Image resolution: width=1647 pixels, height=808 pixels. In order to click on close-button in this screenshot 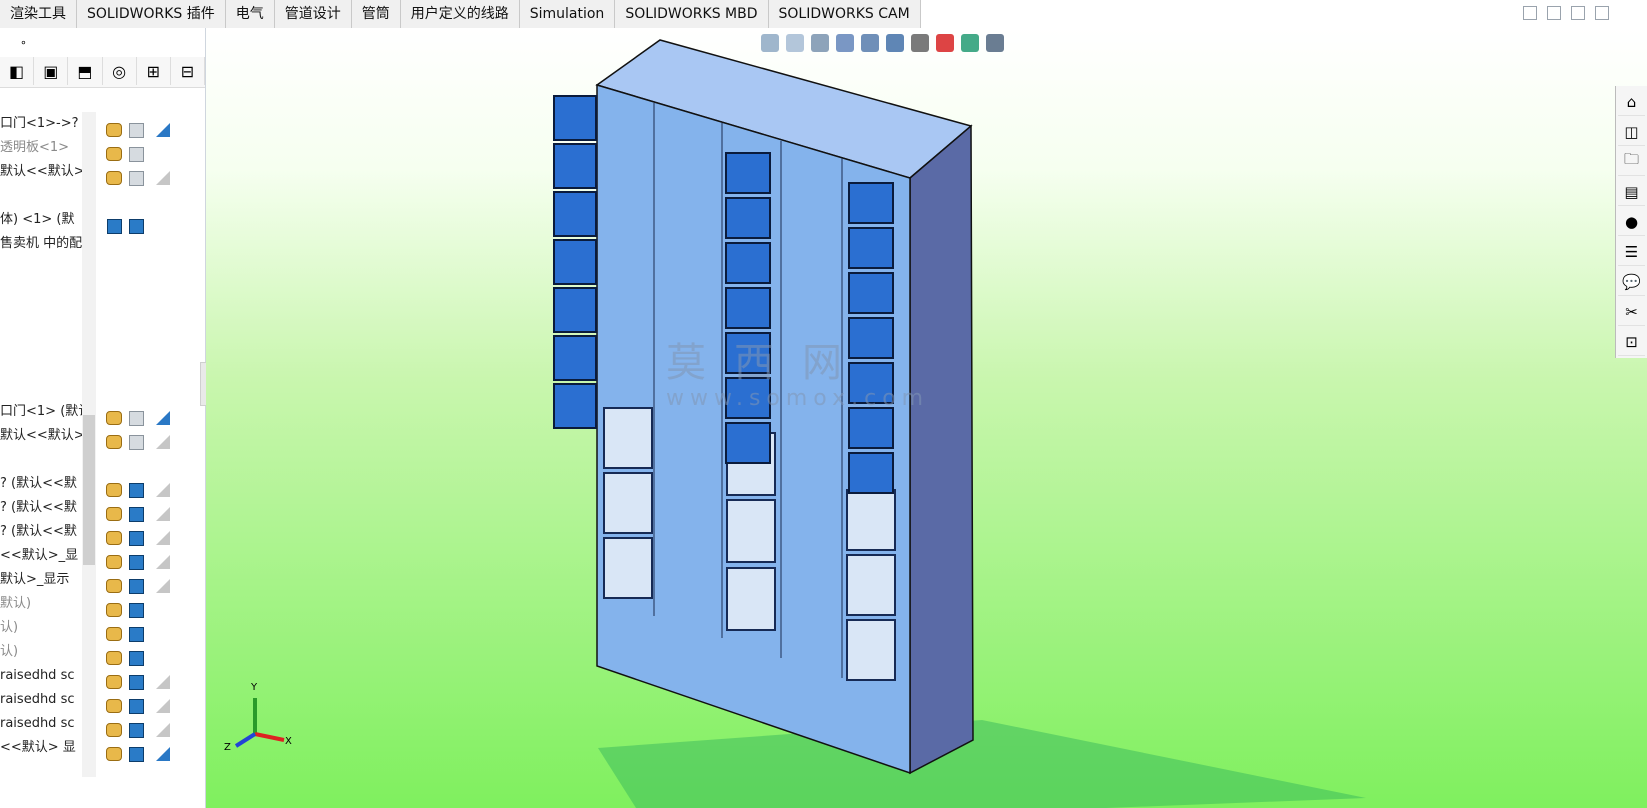, I will do `click(1602, 13)`.